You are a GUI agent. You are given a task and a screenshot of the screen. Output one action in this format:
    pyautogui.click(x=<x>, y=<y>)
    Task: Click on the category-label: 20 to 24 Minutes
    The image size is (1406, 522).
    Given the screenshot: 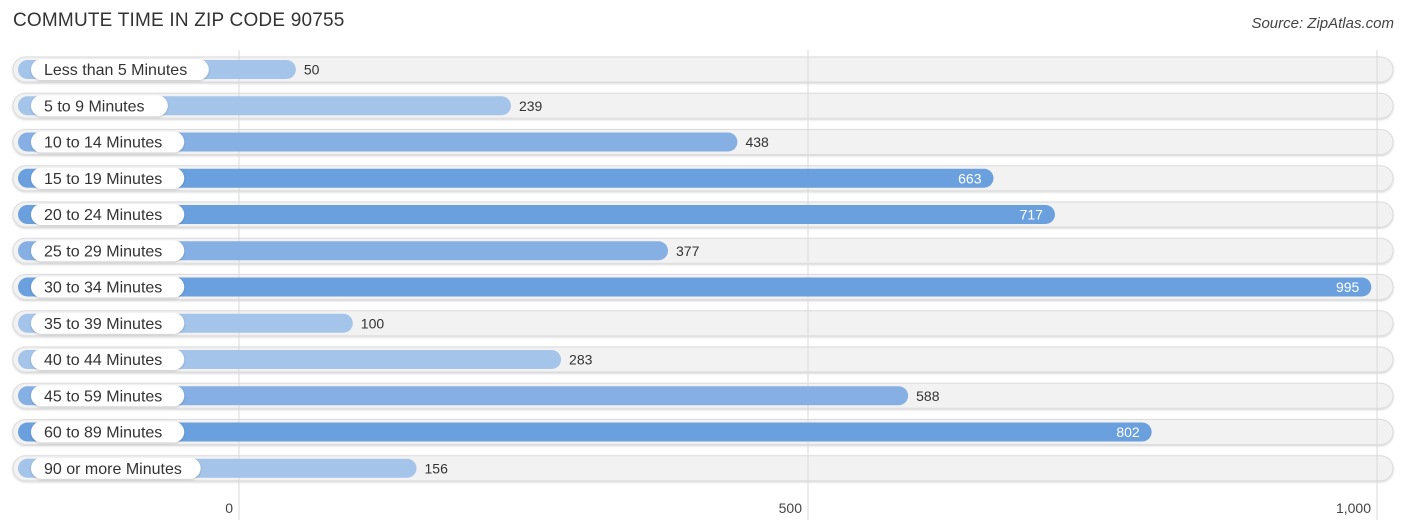 What is the action you would take?
    pyautogui.click(x=103, y=215)
    